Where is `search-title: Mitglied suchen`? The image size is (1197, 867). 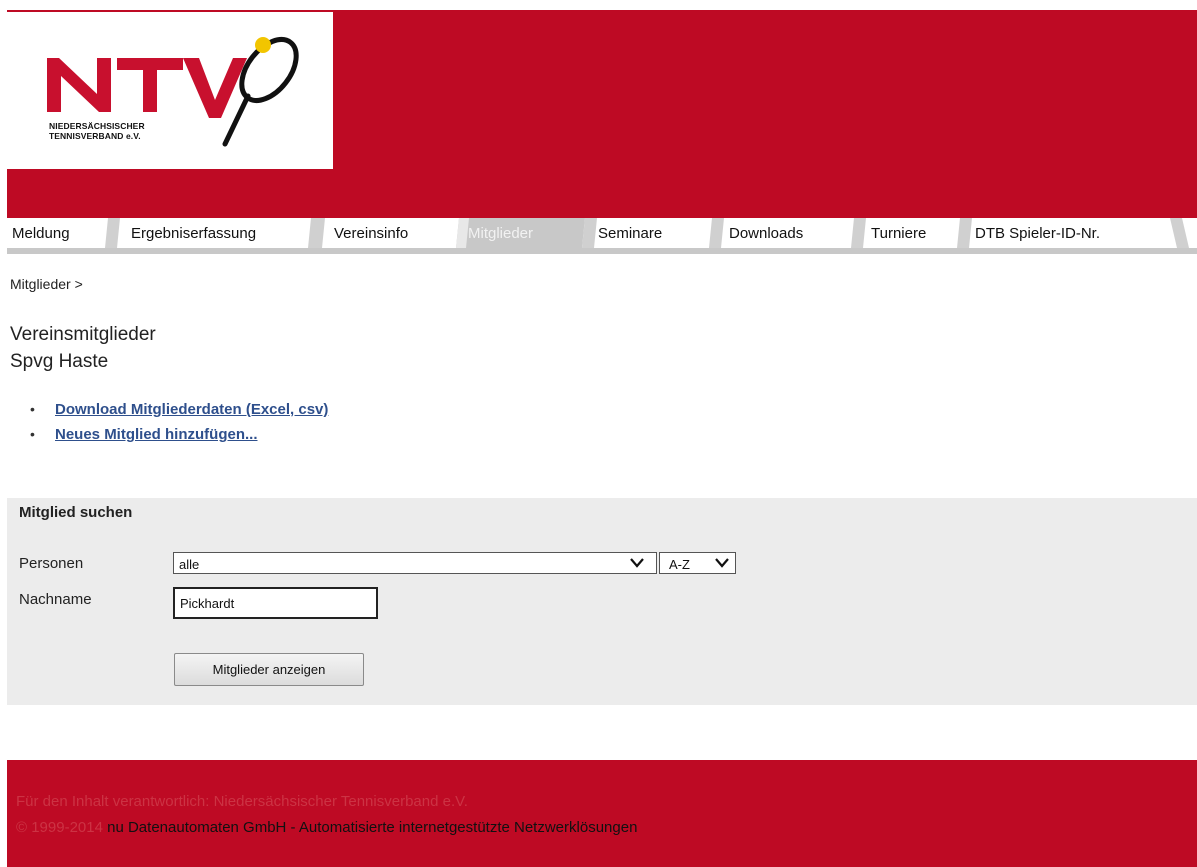
search-title: Mitglied suchen is located at coordinates (76, 512).